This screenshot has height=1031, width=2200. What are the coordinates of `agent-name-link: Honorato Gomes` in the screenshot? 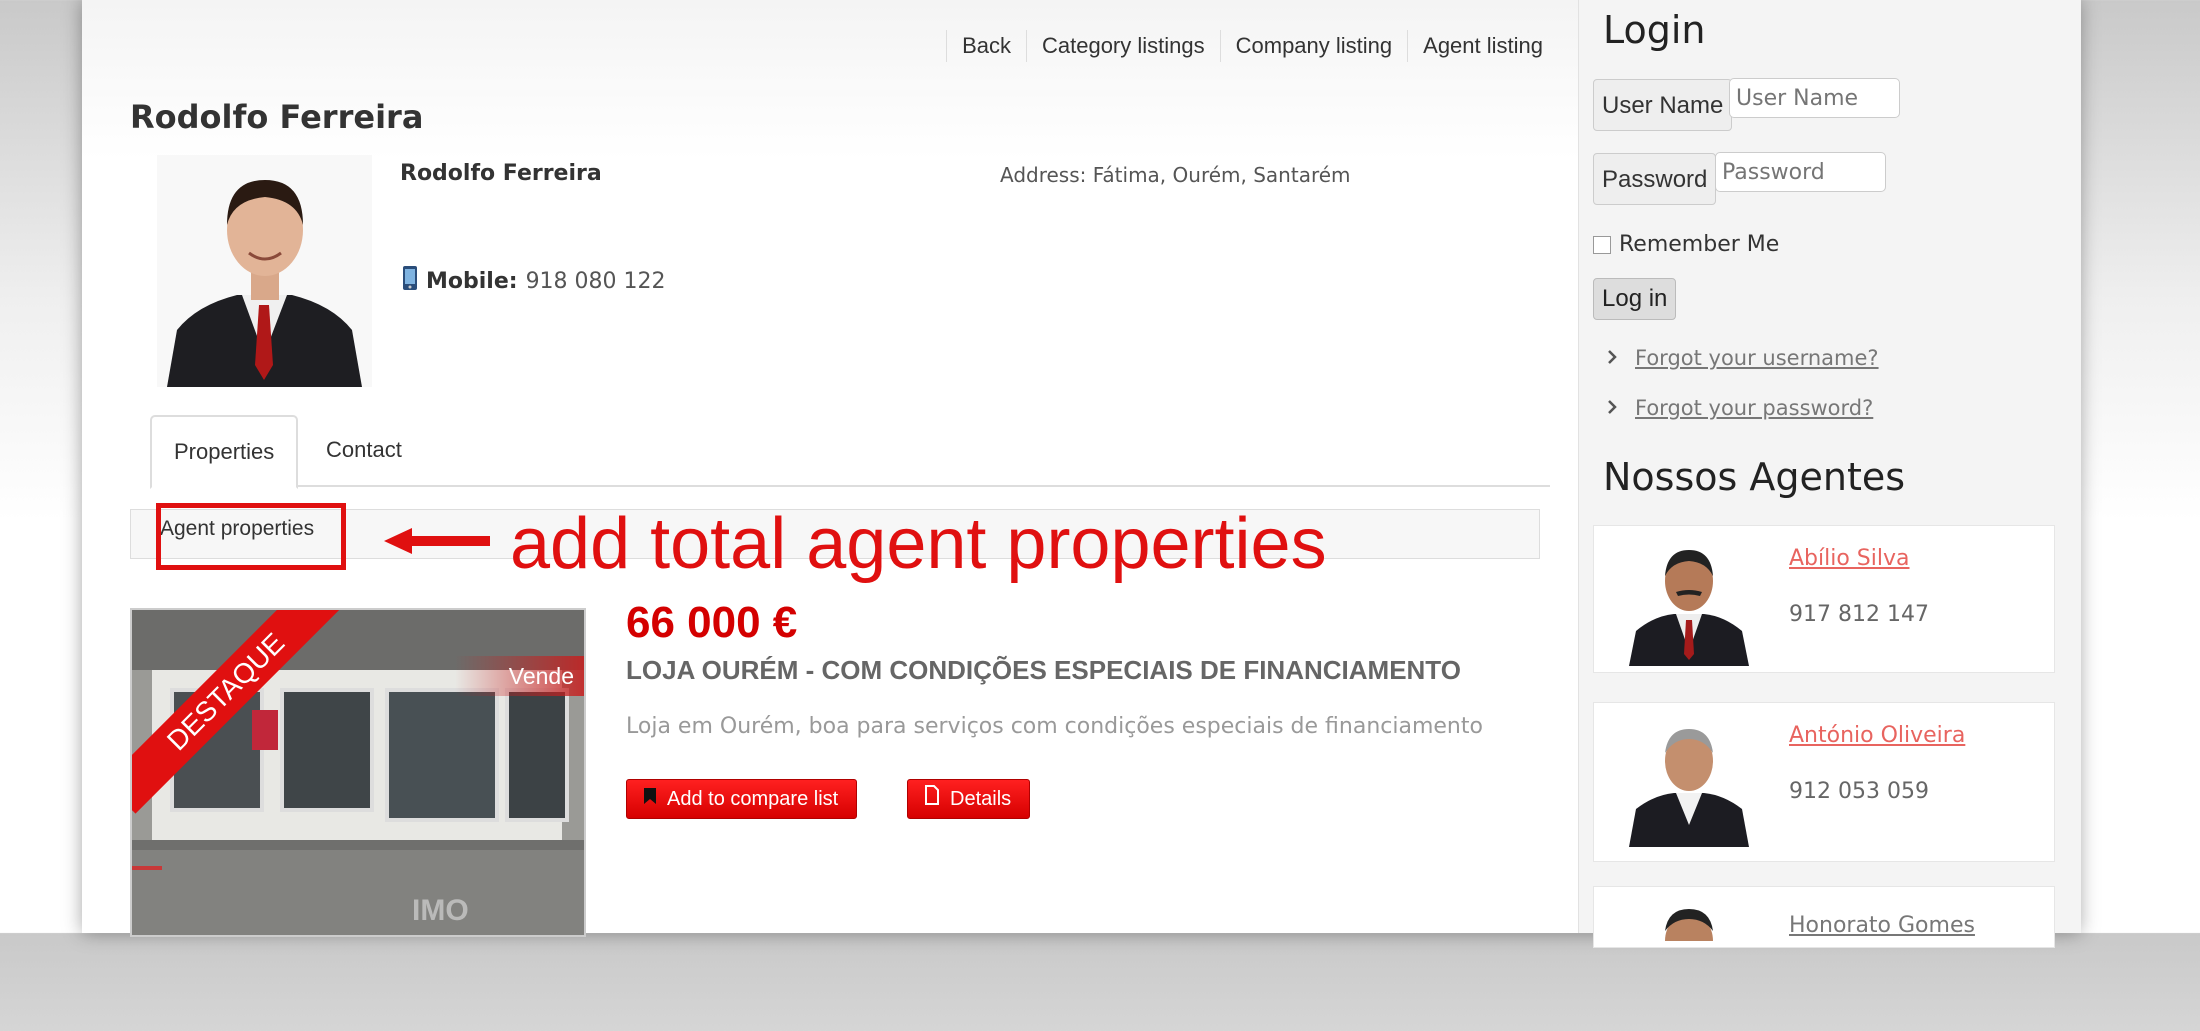 It's located at (1882, 925).